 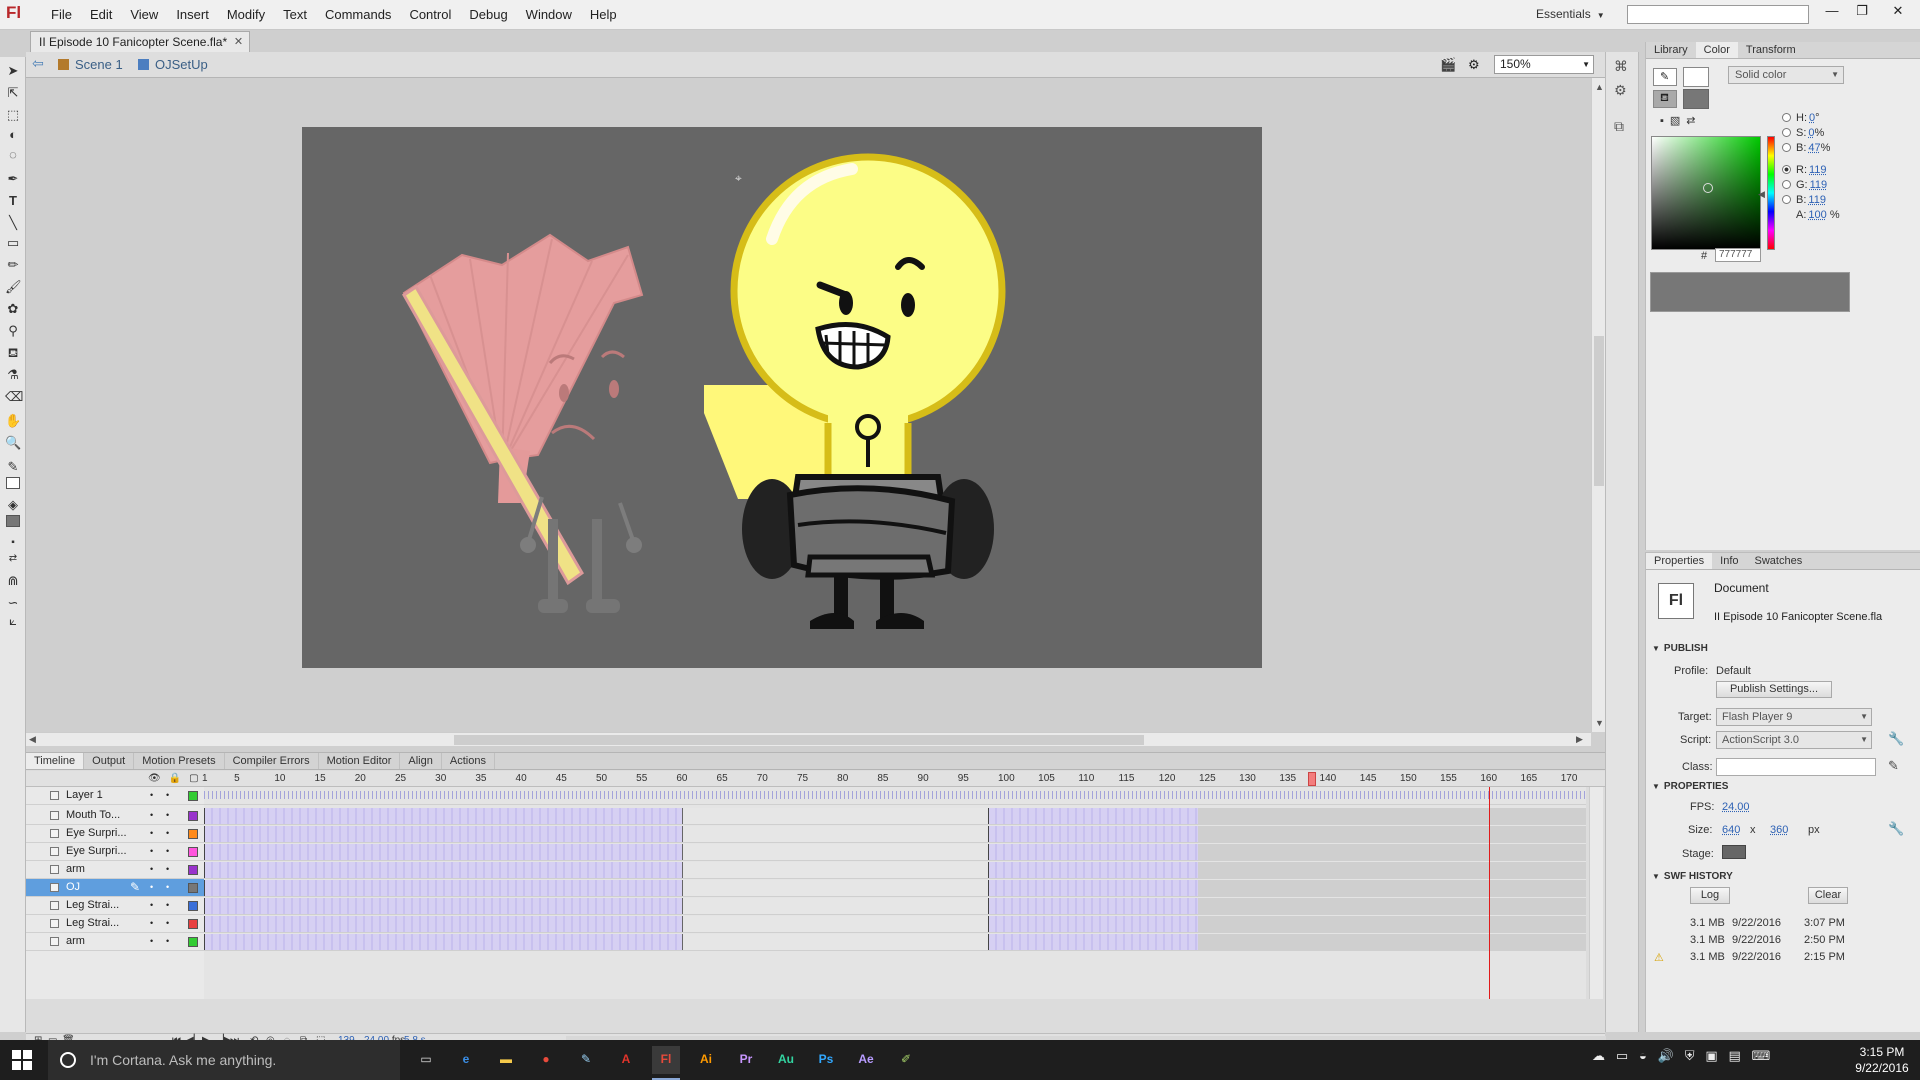 I want to click on edit-scene-icon: 🎬, so click(x=1448, y=65).